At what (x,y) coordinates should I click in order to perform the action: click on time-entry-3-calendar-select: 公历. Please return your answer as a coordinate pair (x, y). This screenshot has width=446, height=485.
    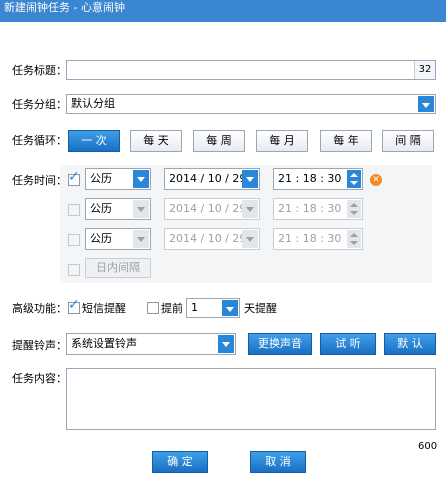
    Looking at the image, I should click on (118, 239).